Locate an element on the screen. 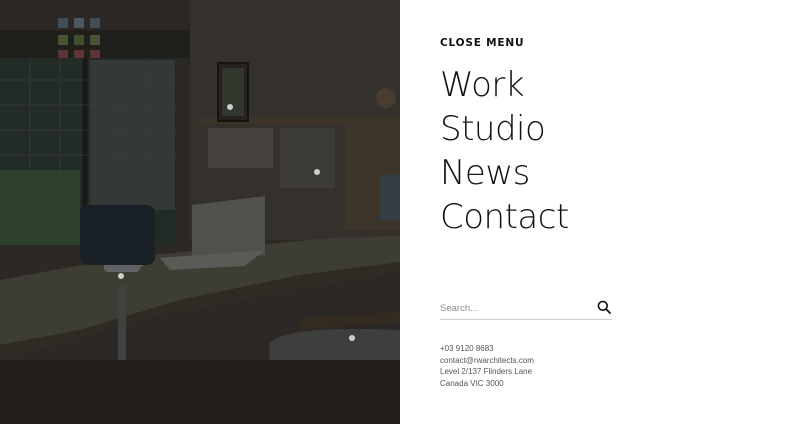  close-menu-button: CLOSE MENU is located at coordinates (482, 43).